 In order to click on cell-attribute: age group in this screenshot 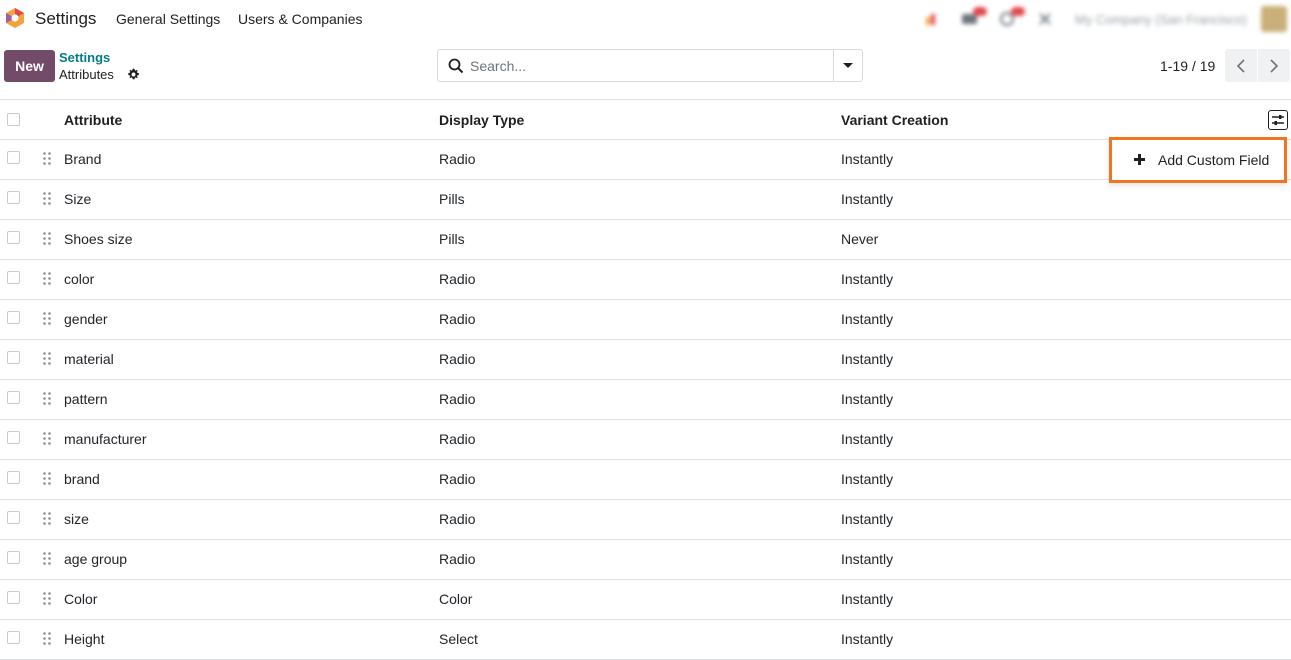, I will do `click(96, 559)`.